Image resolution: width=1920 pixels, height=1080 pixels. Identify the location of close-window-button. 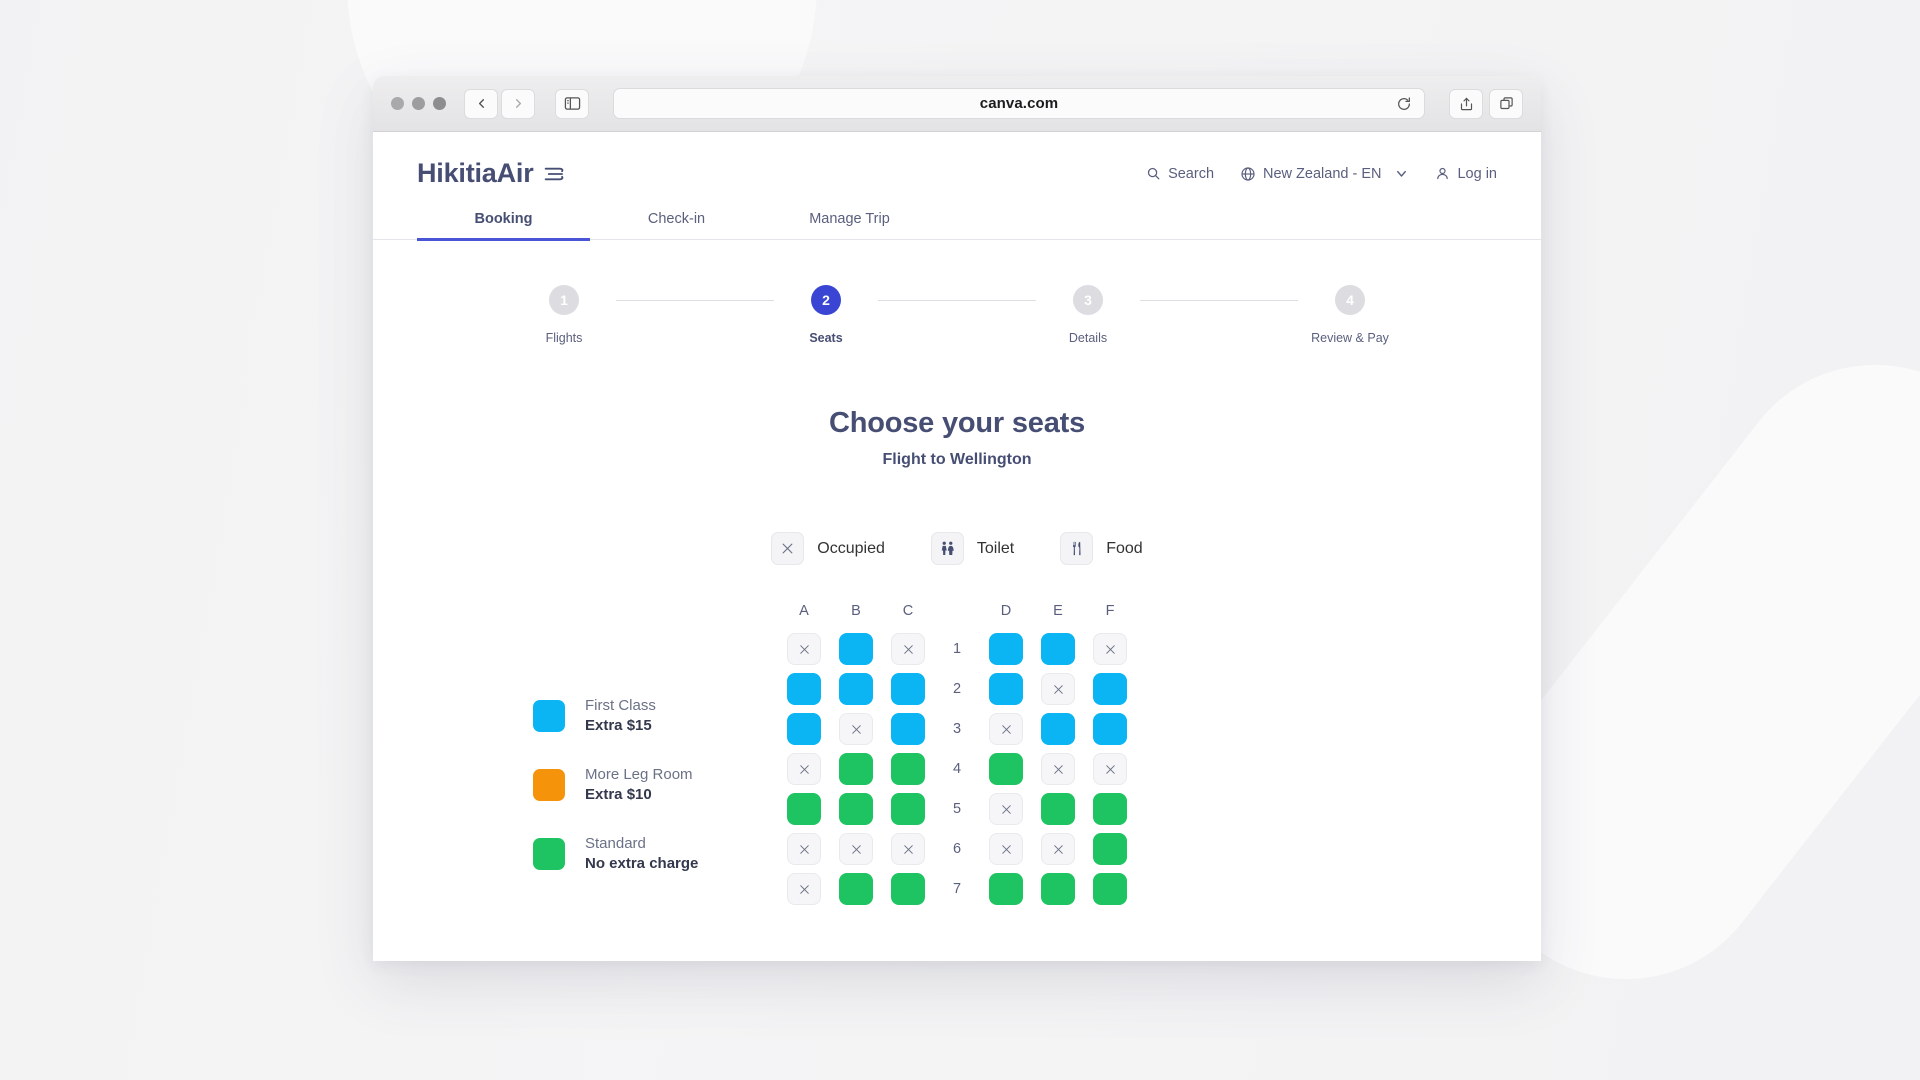
(397, 103).